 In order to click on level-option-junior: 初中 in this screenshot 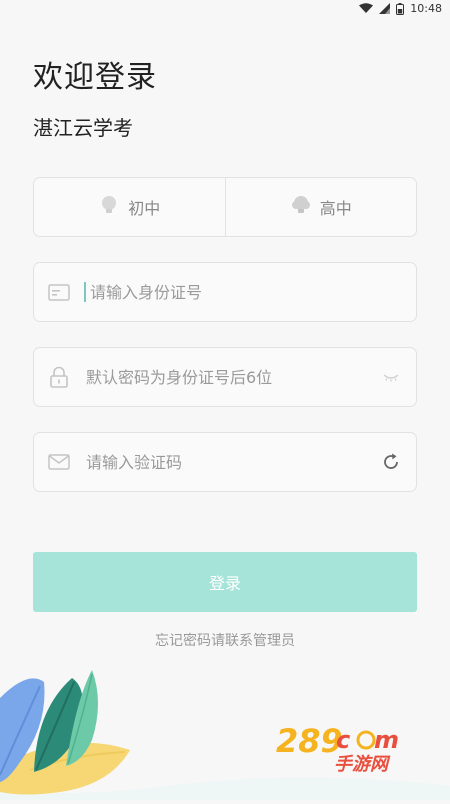, I will do `click(129, 207)`.